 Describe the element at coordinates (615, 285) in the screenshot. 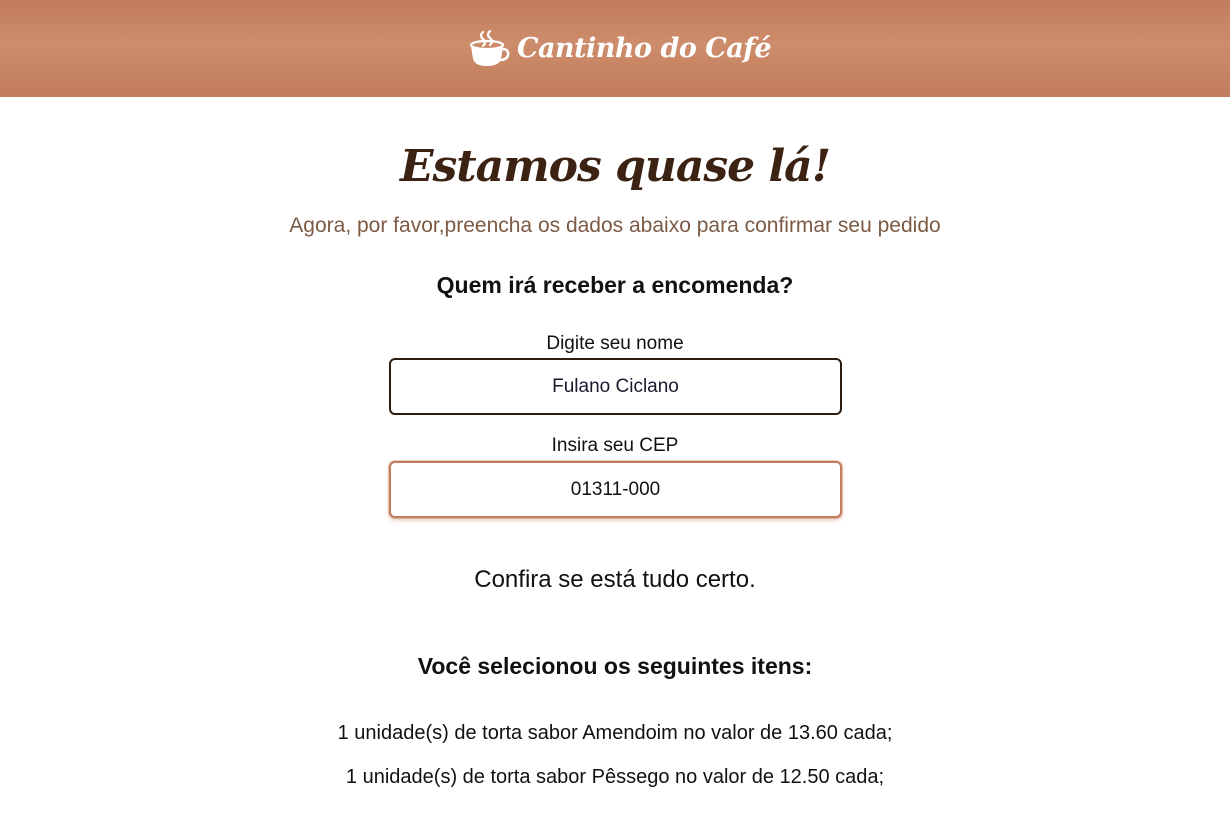

I see `recipient-heading: Quem irá receber a encomenda?` at that location.